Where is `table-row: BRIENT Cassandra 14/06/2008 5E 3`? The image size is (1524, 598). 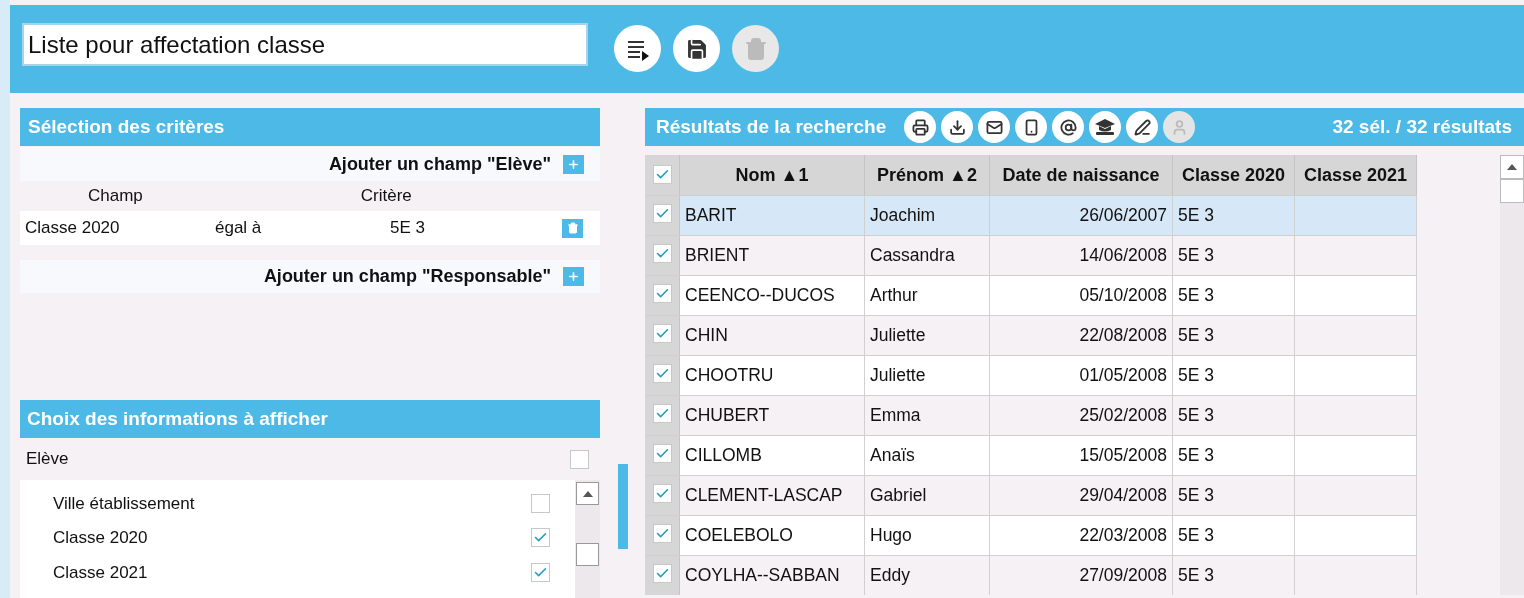
table-row: BRIENT Cassandra 14/06/2008 5E 3 is located at coordinates (1031, 255).